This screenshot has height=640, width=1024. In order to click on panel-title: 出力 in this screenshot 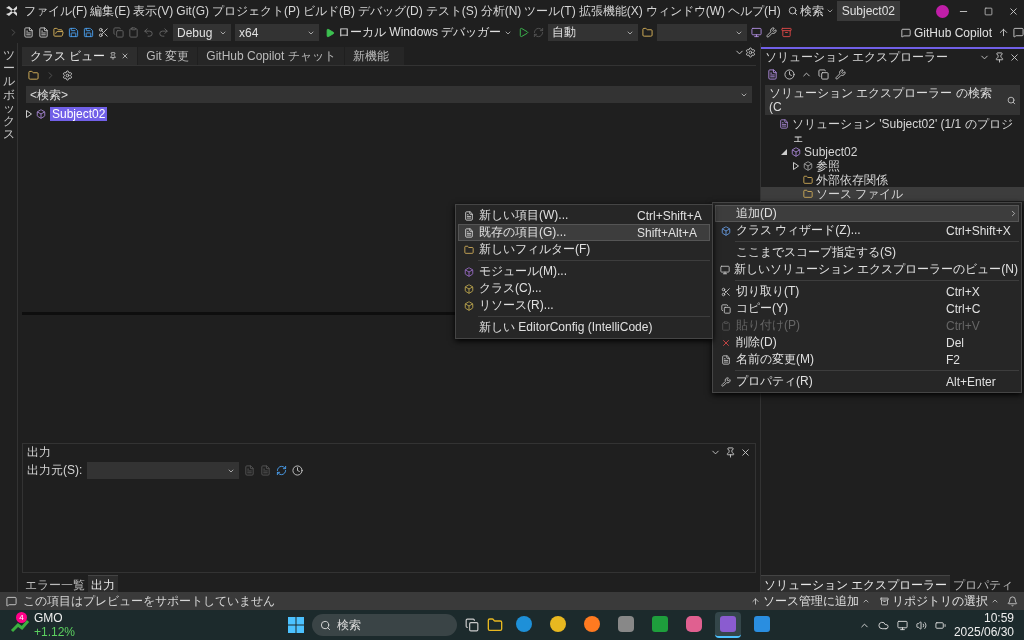, I will do `click(39, 452)`.